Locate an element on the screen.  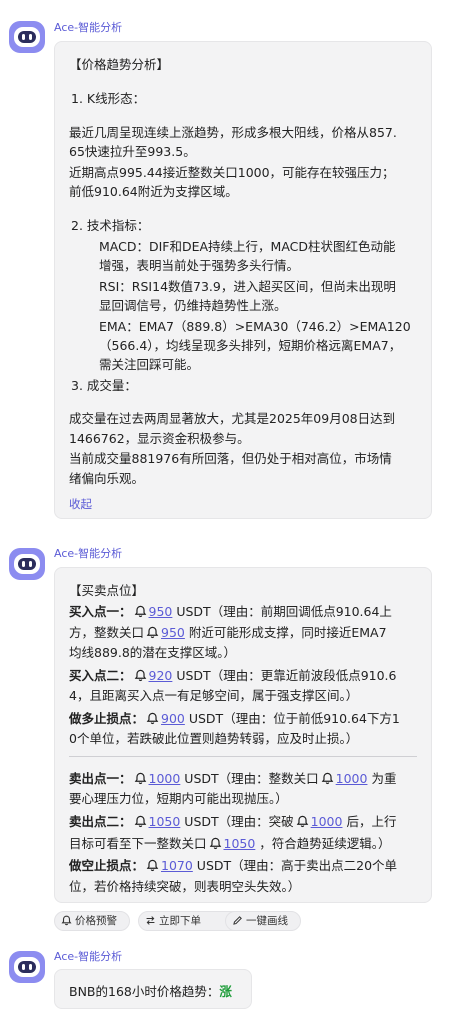
ema-text: EMA：EMA7（889.8）>EMA30（746.2）>EMA120 is located at coordinates (255, 326).